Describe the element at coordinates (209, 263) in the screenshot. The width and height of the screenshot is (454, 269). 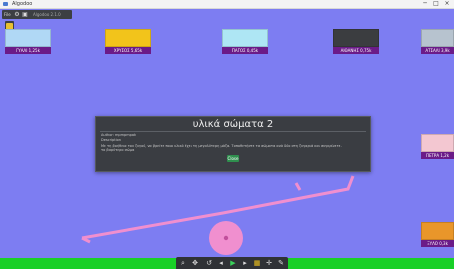
I see `undo-icon: ↺` at that location.